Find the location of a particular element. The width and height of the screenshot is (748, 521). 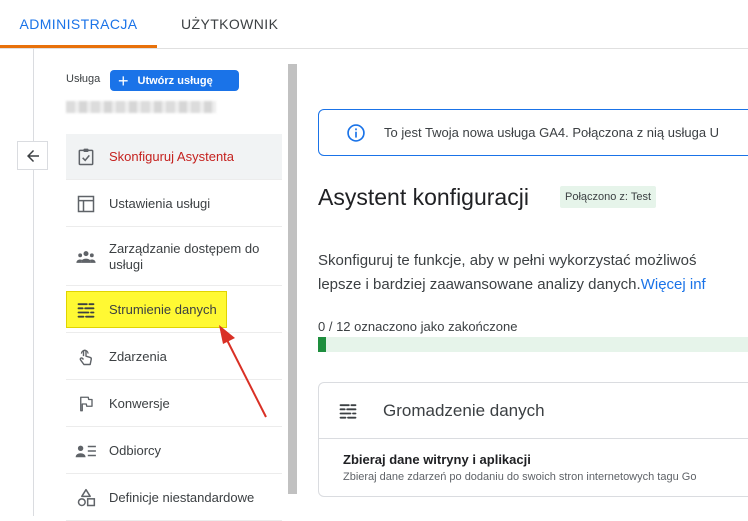

sidebar-item-label: Zarządzanie dostępem do usługi is located at coordinates (184, 256).